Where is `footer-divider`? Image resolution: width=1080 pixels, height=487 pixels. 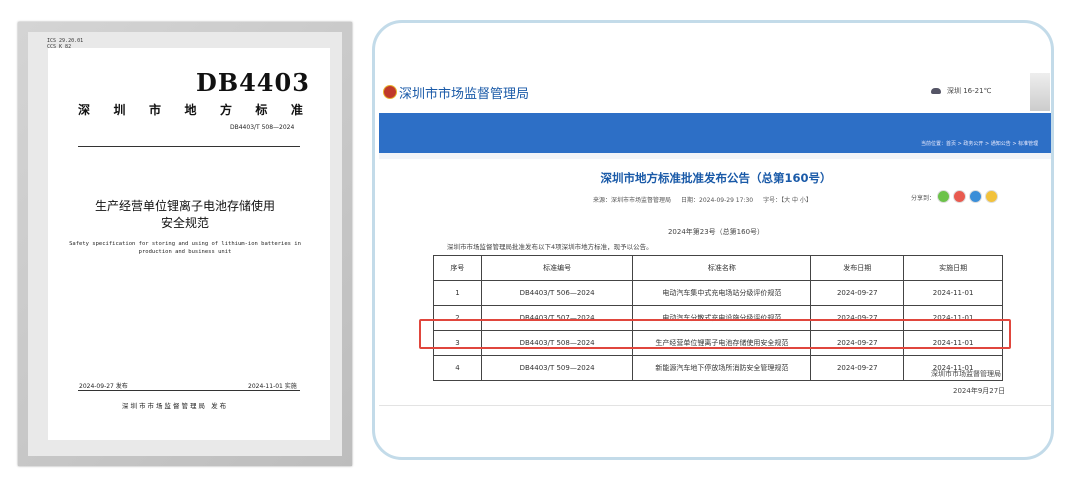
footer-divider is located at coordinates (715, 405).